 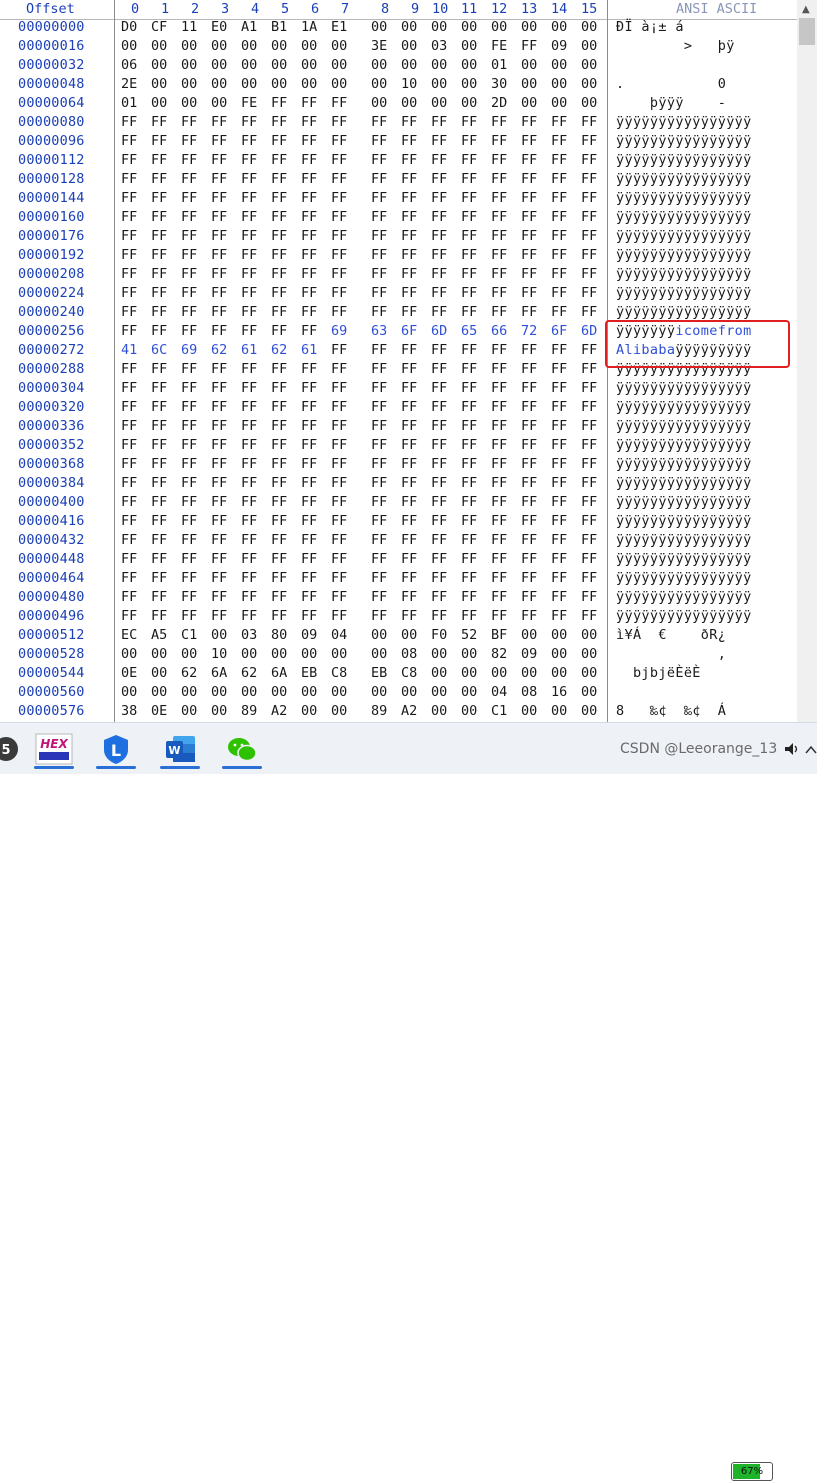 What do you see at coordinates (559, 331) in the screenshot?
I see `hex-byte: 6F` at bounding box center [559, 331].